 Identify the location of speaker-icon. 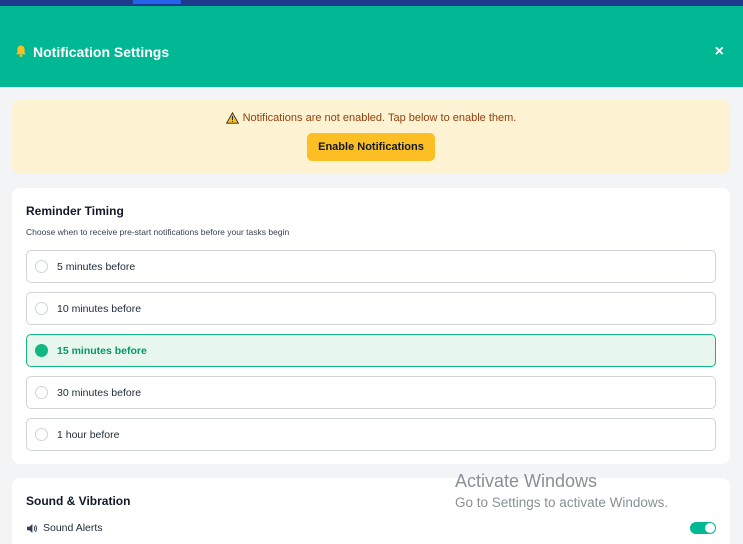
(32, 528).